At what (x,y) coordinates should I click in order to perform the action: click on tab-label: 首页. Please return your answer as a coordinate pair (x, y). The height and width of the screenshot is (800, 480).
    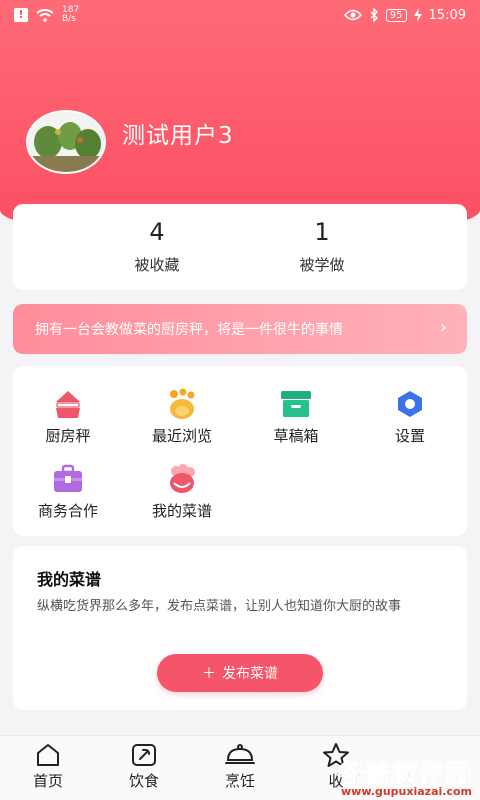
    Looking at the image, I should click on (47, 781).